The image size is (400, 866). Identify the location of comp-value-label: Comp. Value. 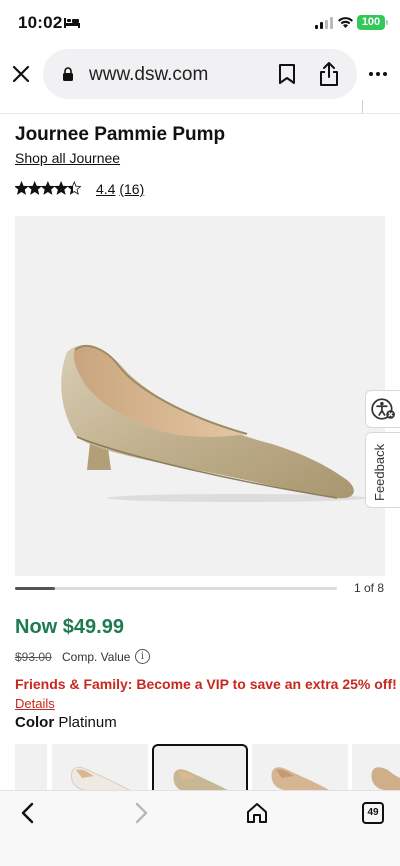
(96, 657).